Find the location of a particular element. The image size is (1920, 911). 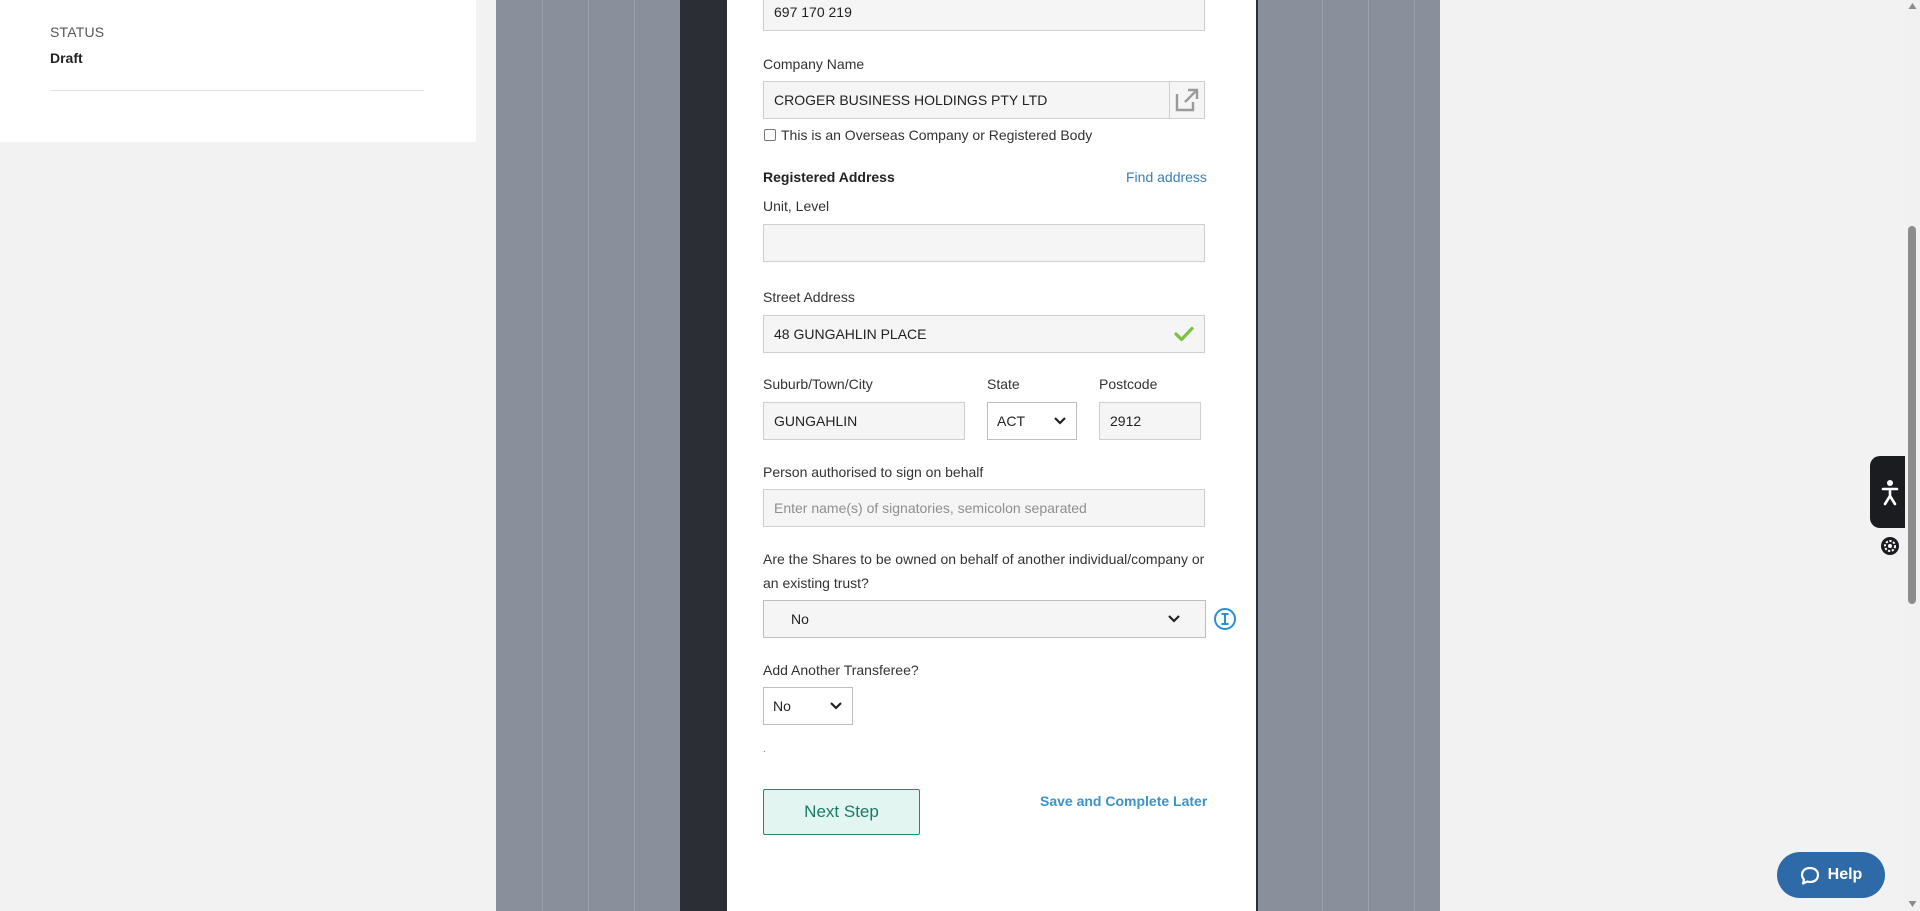

shares-on-behalf-select: No is located at coordinates (984, 619).